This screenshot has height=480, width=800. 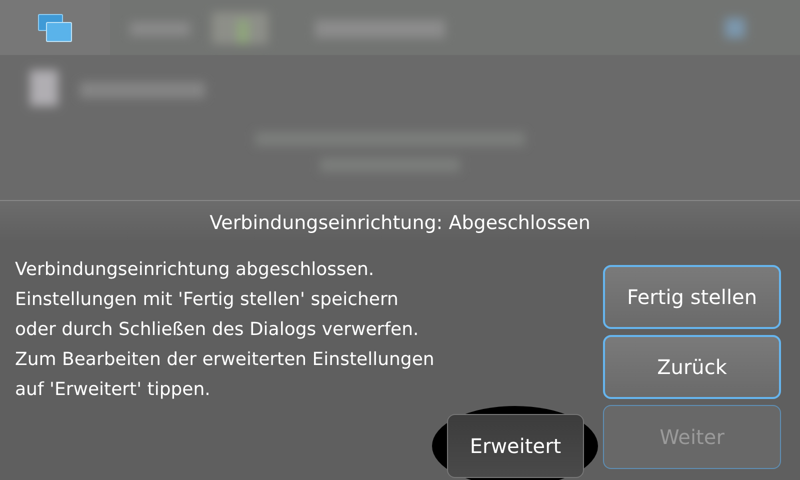 I want to click on dialog-button: Fertig stellen, so click(x=692, y=297).